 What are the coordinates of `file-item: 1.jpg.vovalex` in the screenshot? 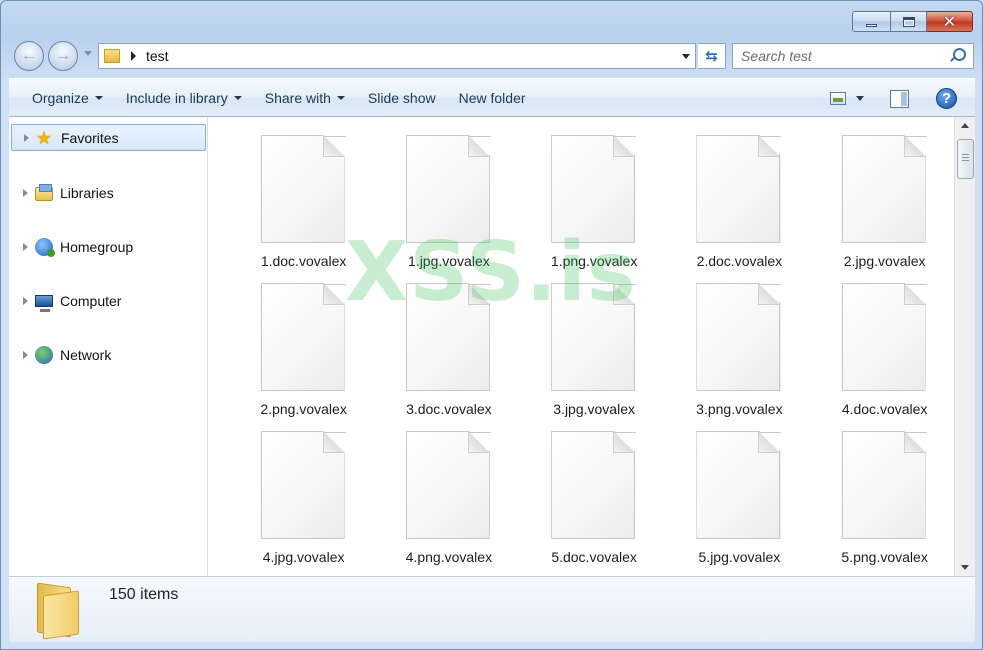 It's located at (448, 209).